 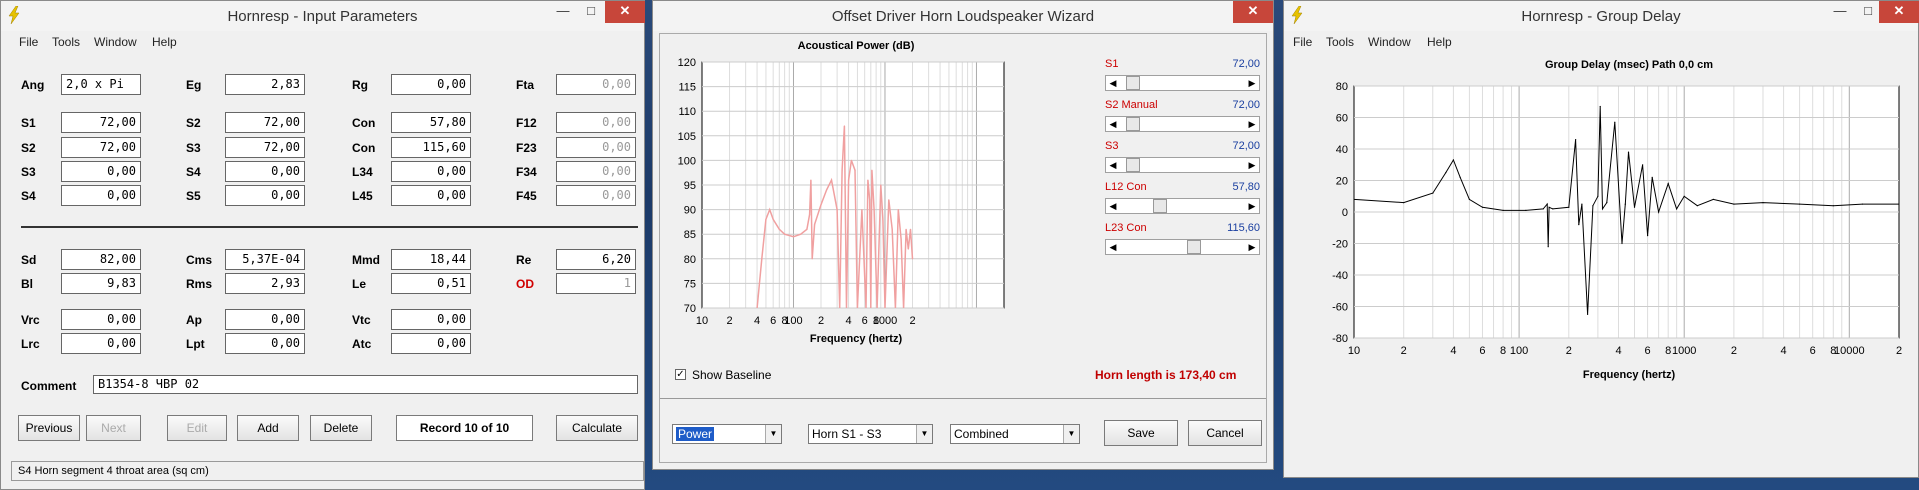 What do you see at coordinates (27, 284) in the screenshot?
I see `param-label: Bl` at bounding box center [27, 284].